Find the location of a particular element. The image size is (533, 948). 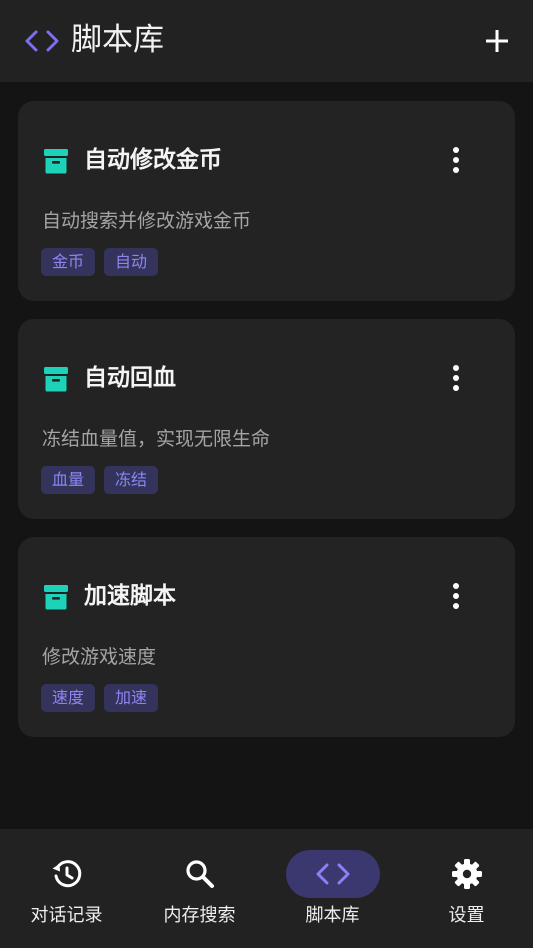

tag-chip: 血量 is located at coordinates (68, 480).